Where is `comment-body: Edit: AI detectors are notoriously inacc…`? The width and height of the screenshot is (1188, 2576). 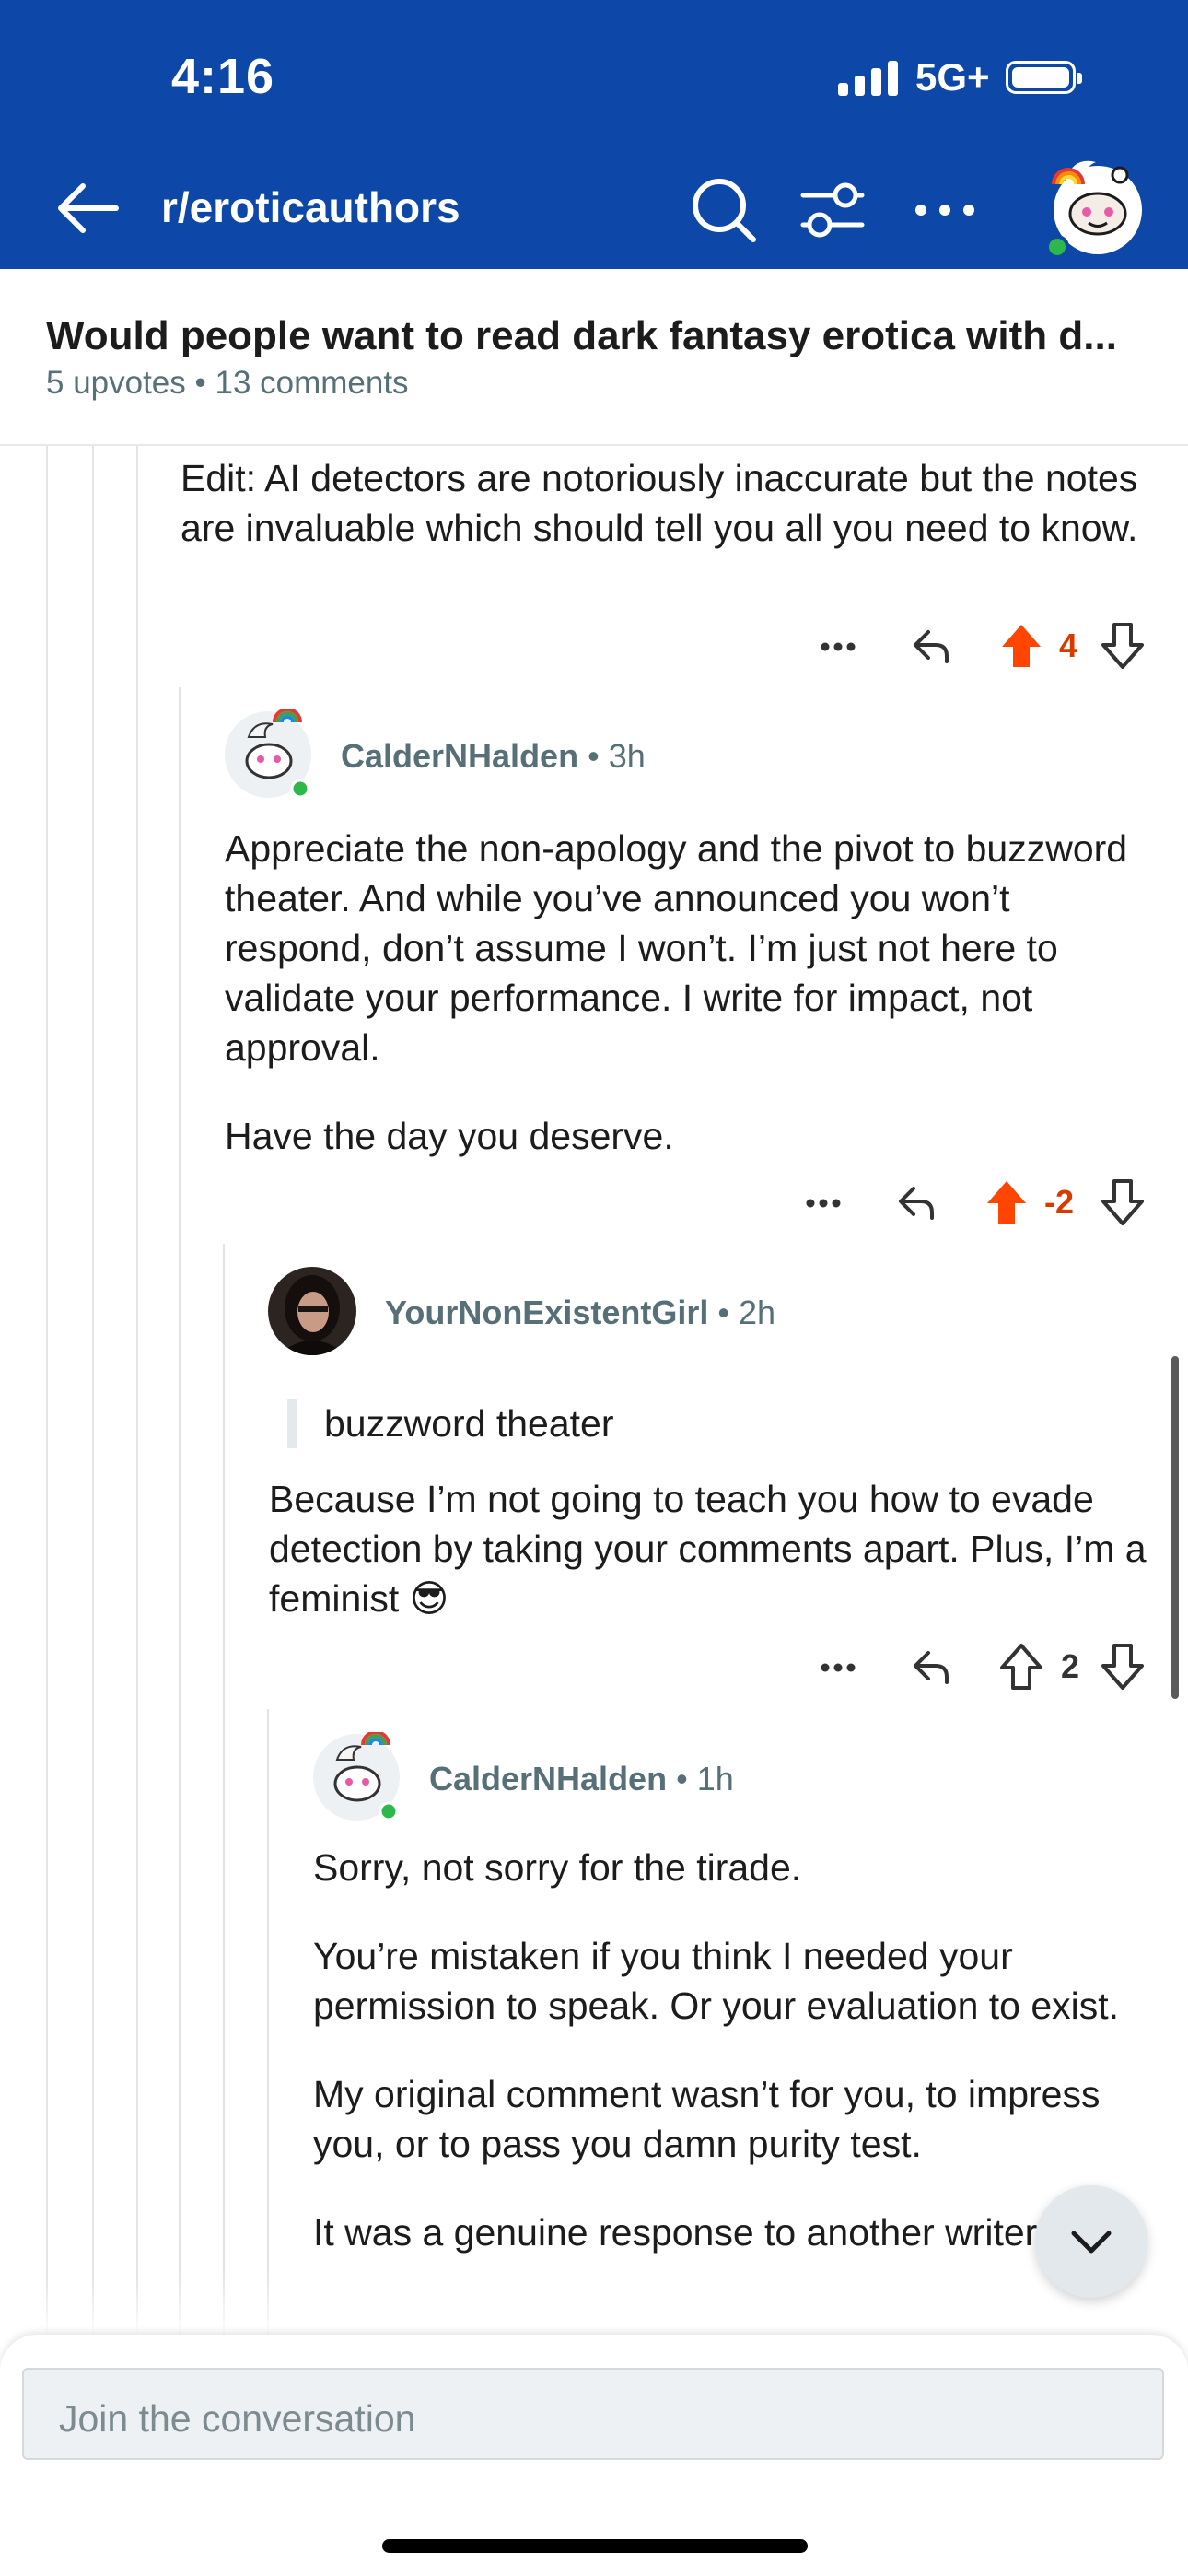 comment-body: Edit: AI detectors are notoriously inacc… is located at coordinates (659, 503).